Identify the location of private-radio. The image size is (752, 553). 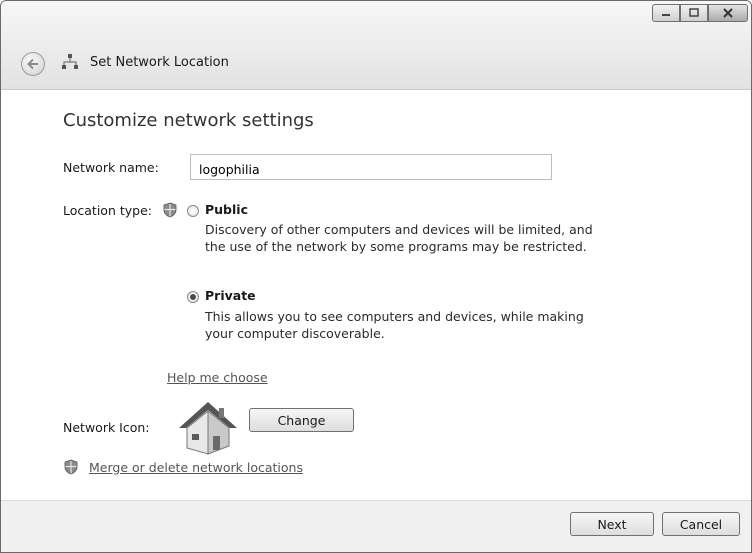
(193, 297).